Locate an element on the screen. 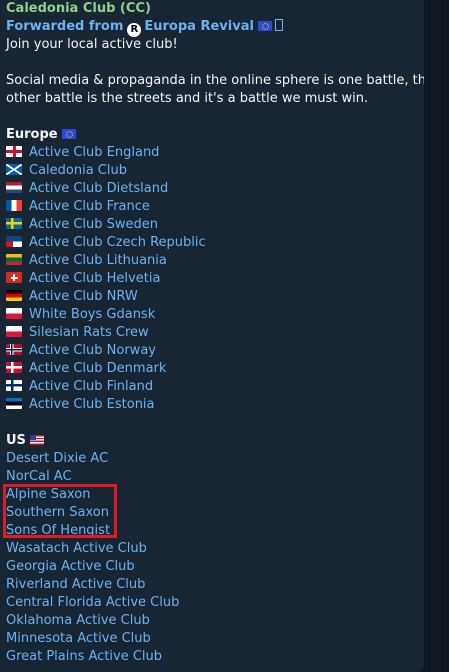  forwarded-prefix: Forwarded from is located at coordinates (65, 26).